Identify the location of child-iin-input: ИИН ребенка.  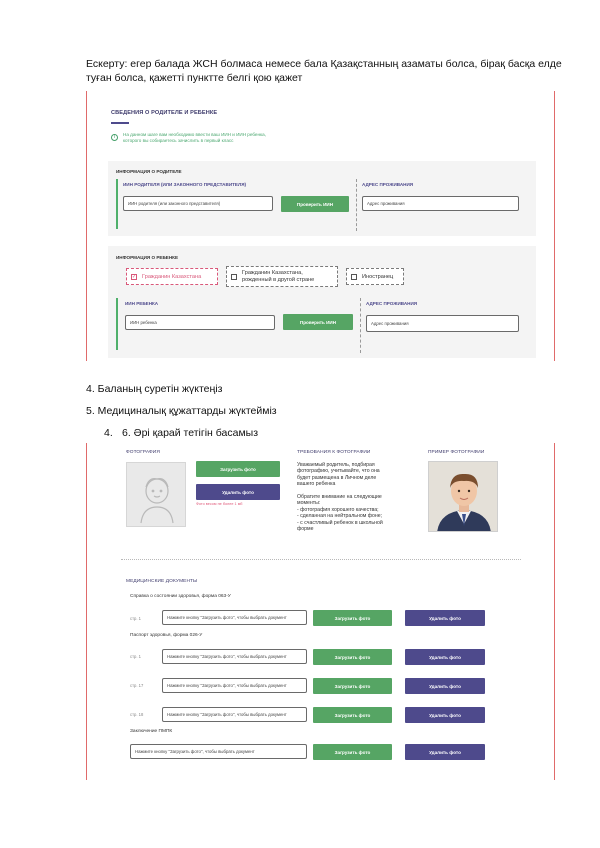
(200, 322).